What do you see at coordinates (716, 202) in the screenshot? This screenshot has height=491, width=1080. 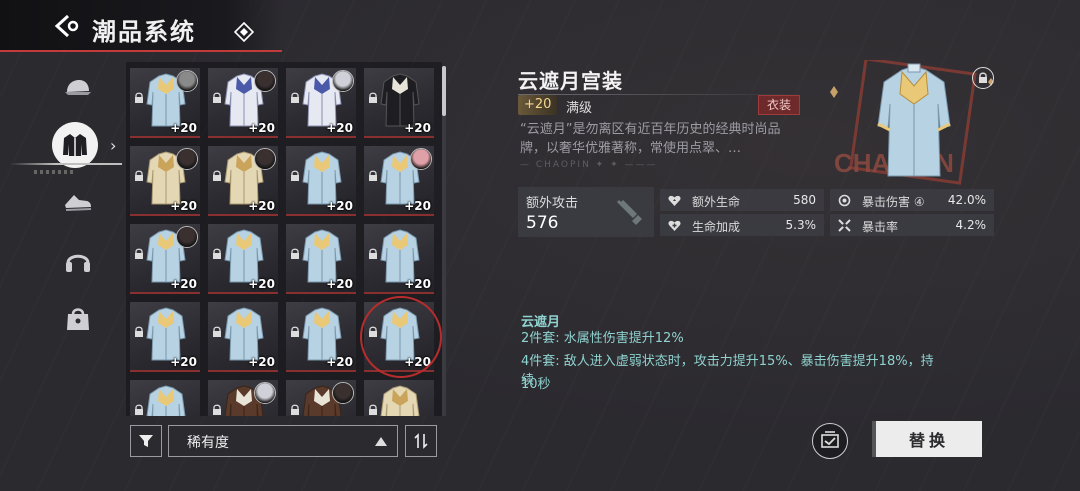 I see `stat-label: 额外生命` at bounding box center [716, 202].